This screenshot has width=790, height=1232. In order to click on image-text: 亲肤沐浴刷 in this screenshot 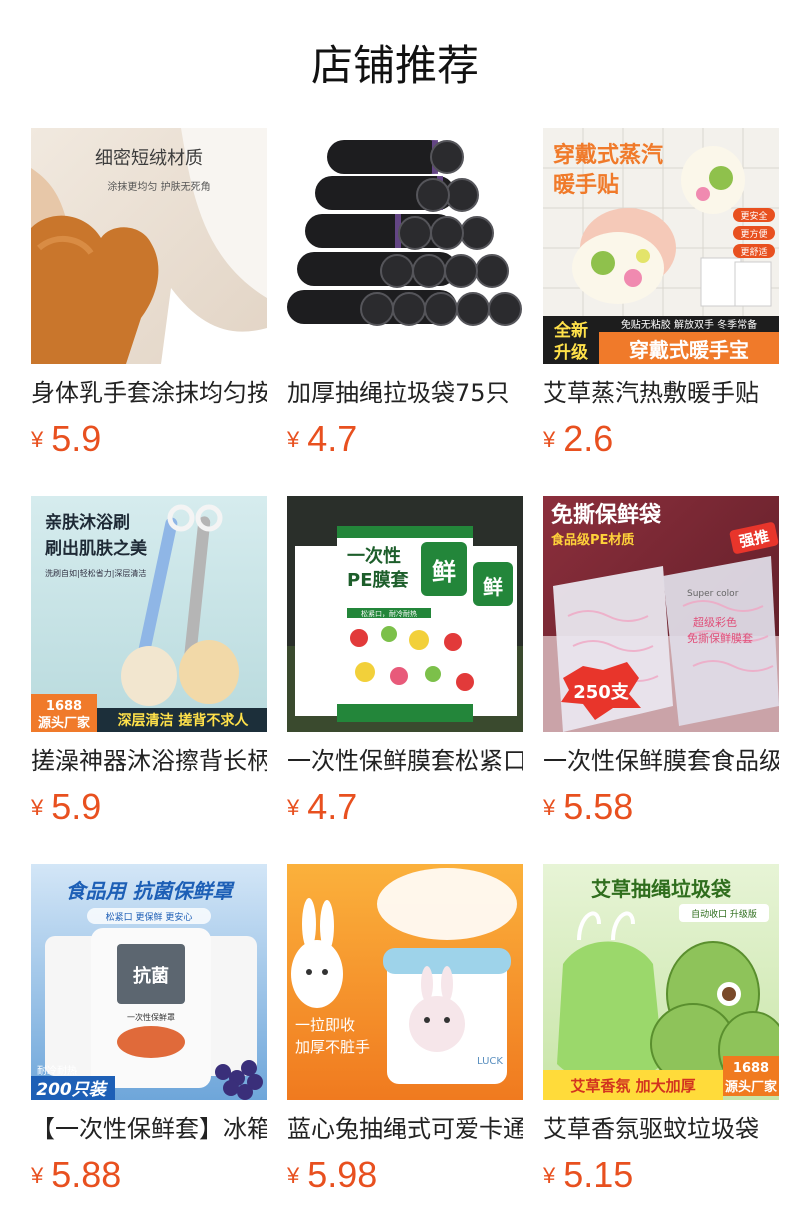, I will do `click(87, 522)`.